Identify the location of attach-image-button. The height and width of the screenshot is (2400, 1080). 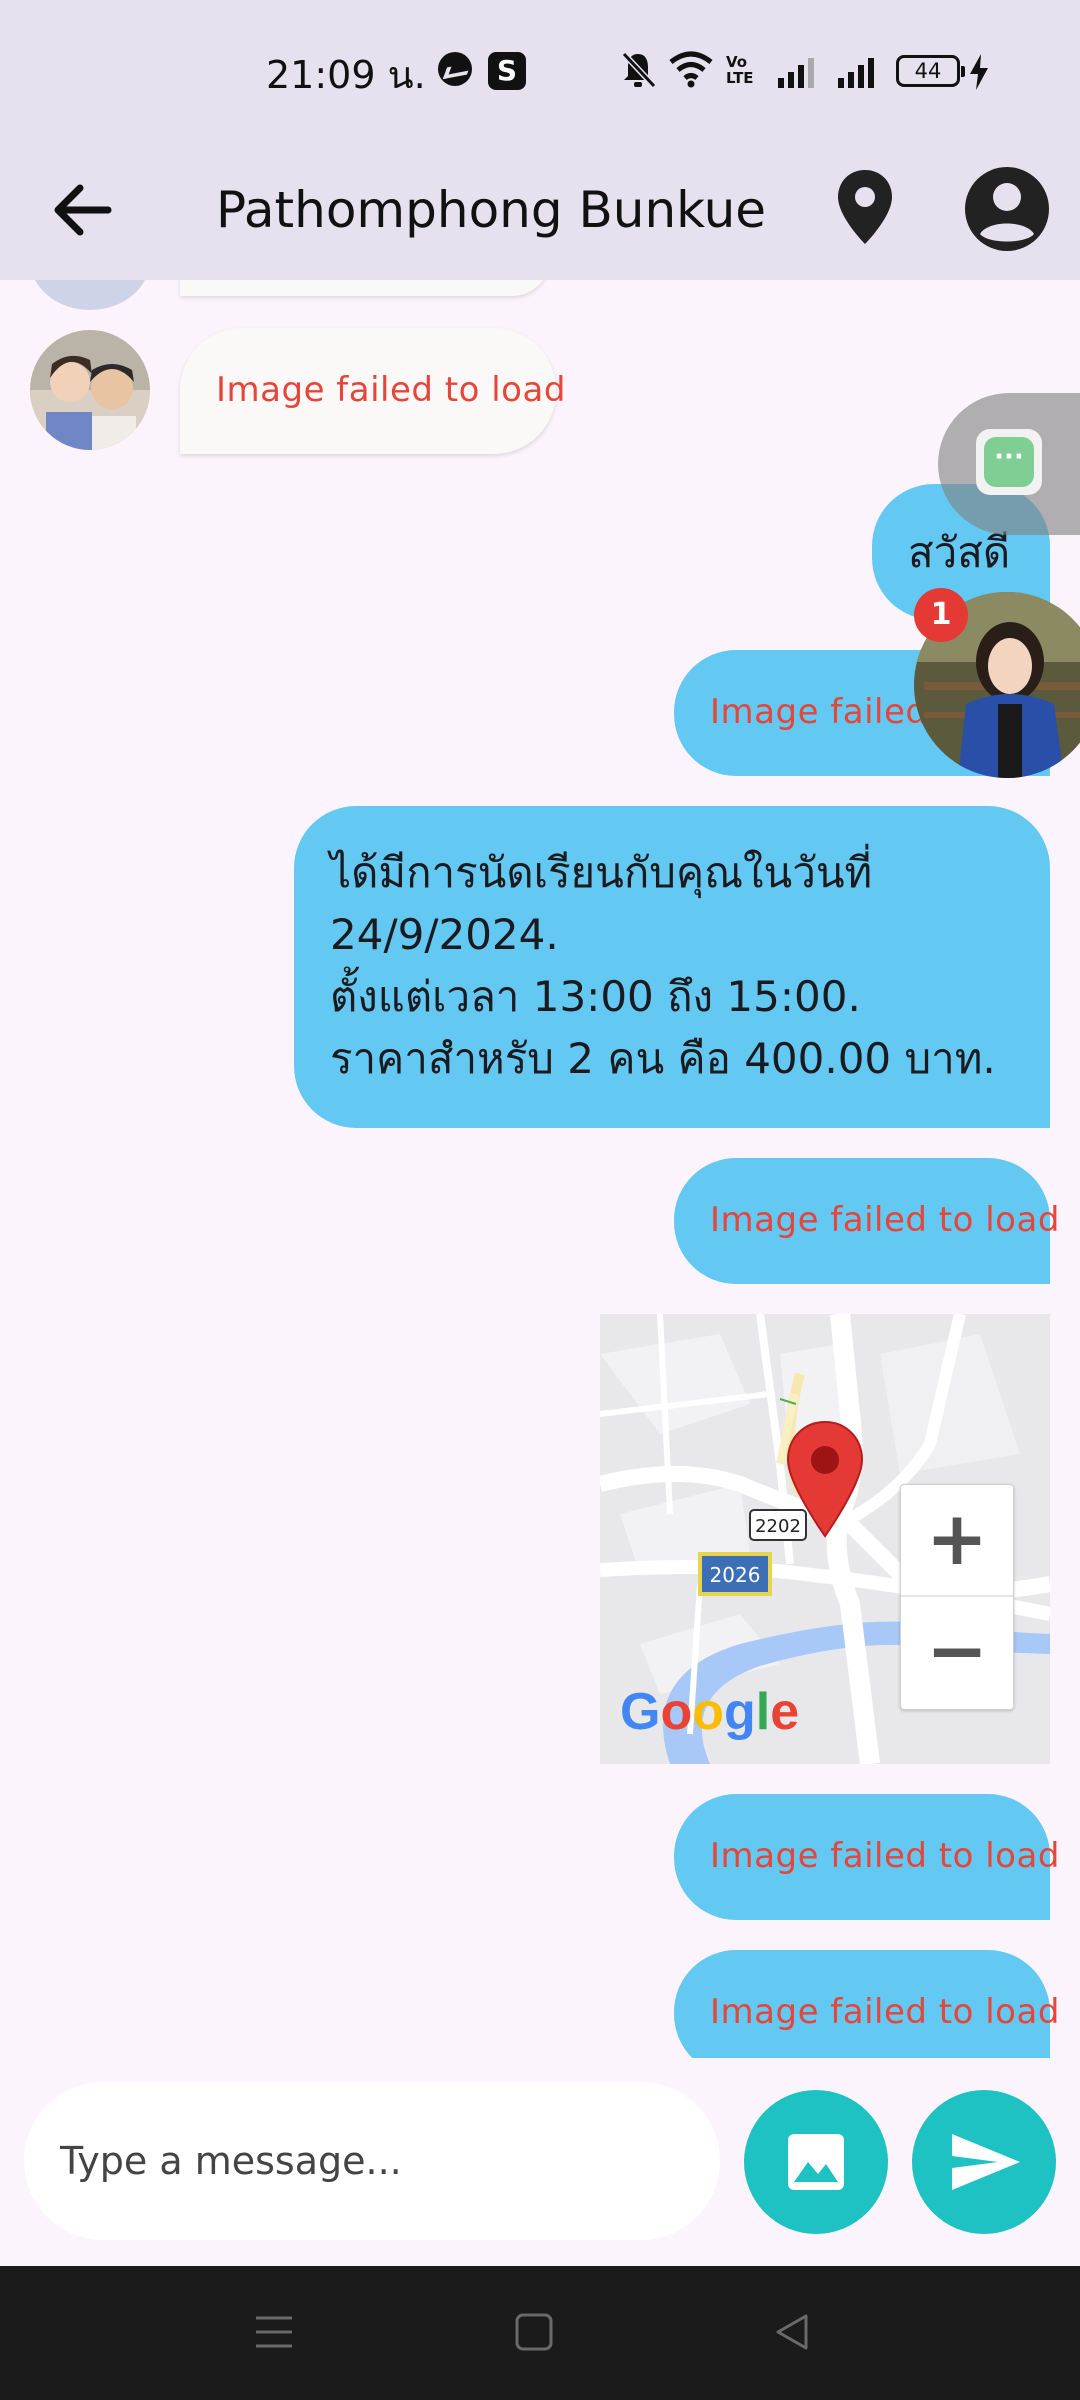
(816, 2162).